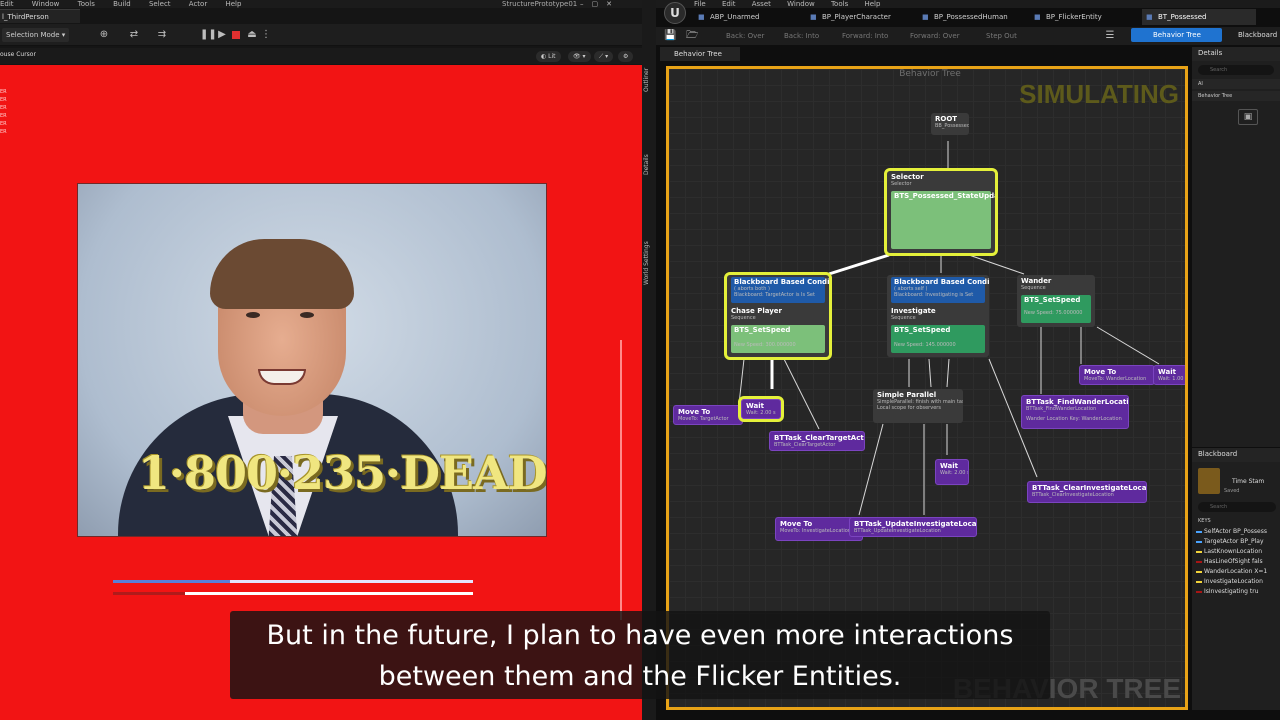 The width and height of the screenshot is (1280, 720). I want to click on debug-text: ER, so click(3, 124).